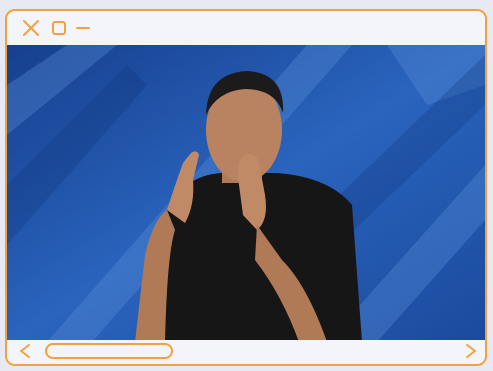 The height and width of the screenshot is (371, 493). What do you see at coordinates (109, 351) in the screenshot?
I see `horizontal-scrollbar-thumb` at bounding box center [109, 351].